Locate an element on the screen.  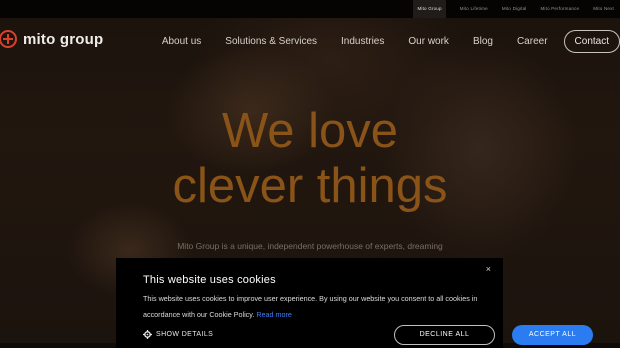
hero-title-line-2: clever things is located at coordinates (310, 186).